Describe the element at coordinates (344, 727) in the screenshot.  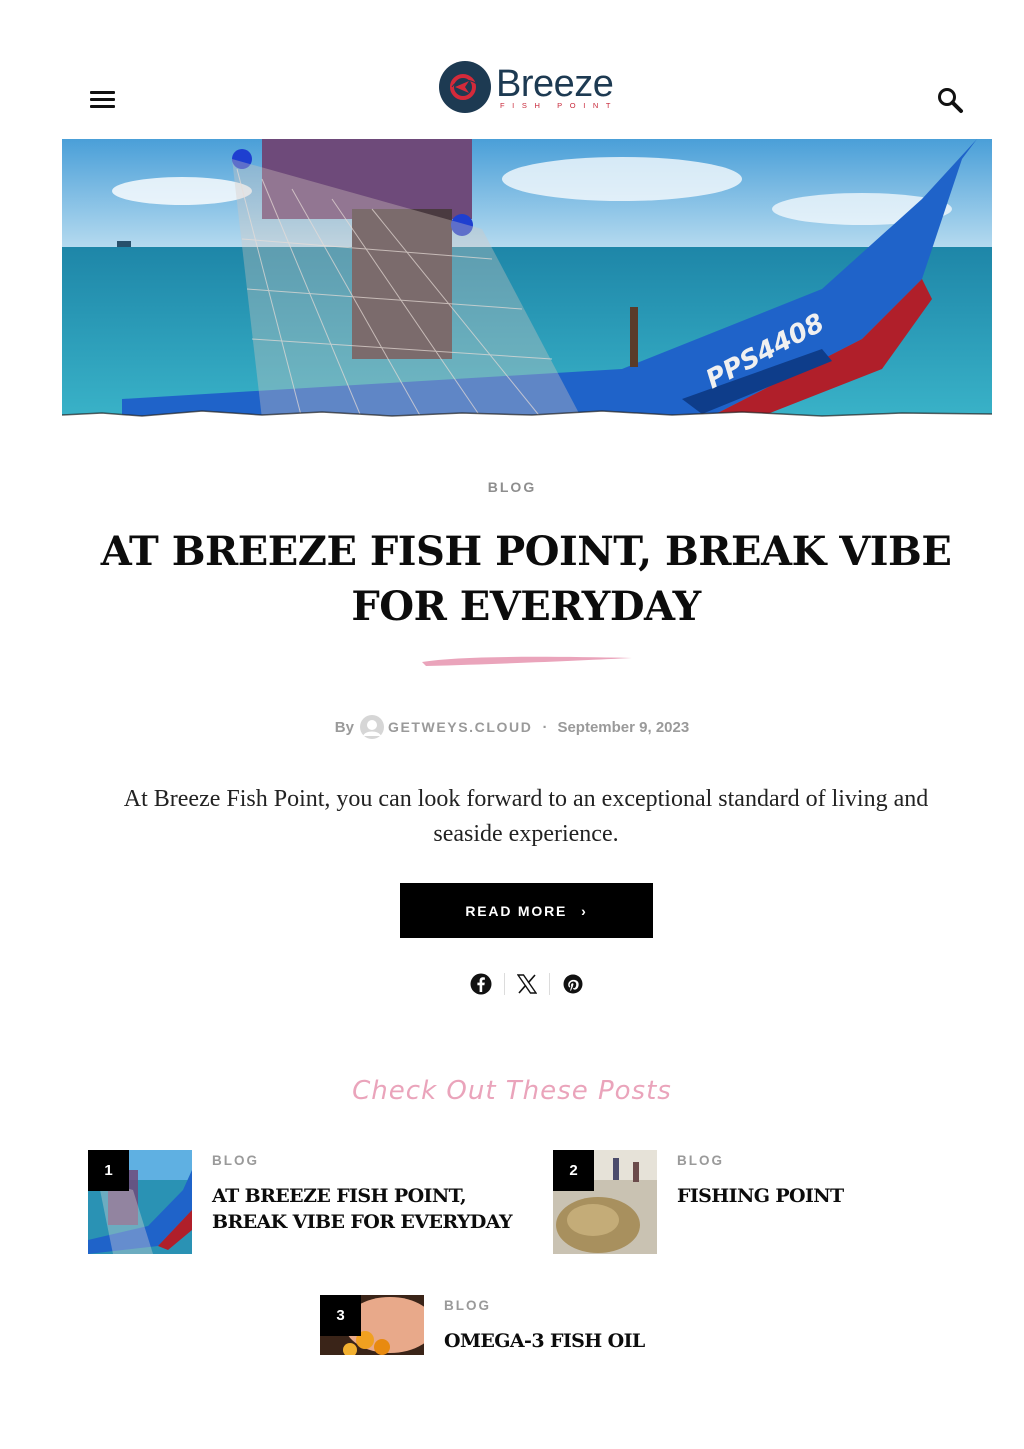
I see `by-label: By` at that location.